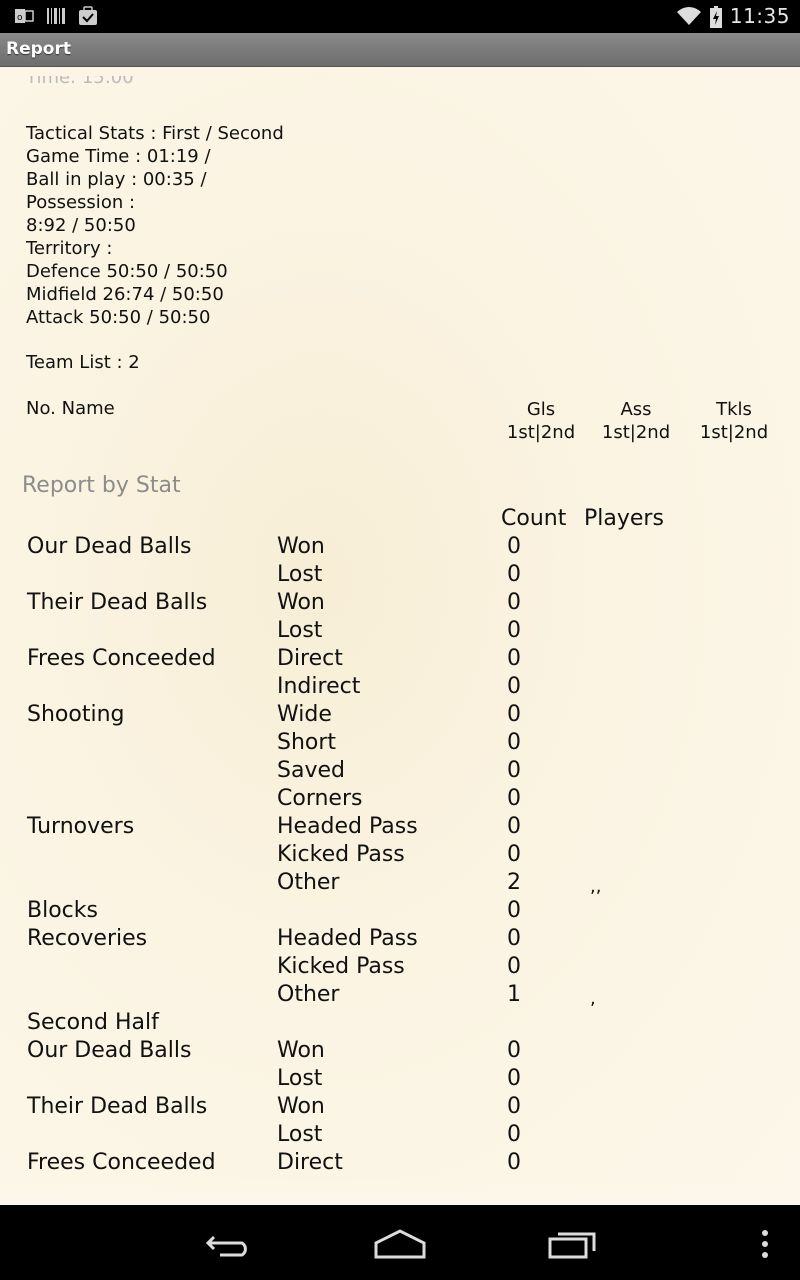 This screenshot has width=800, height=1280. I want to click on territory-defence: Defence 50:50 / 50:50, so click(127, 271).